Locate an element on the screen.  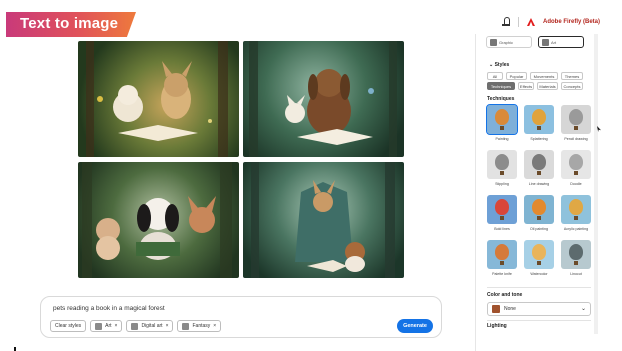
fantasy-chip: Fantasy × is located at coordinates (199, 326).